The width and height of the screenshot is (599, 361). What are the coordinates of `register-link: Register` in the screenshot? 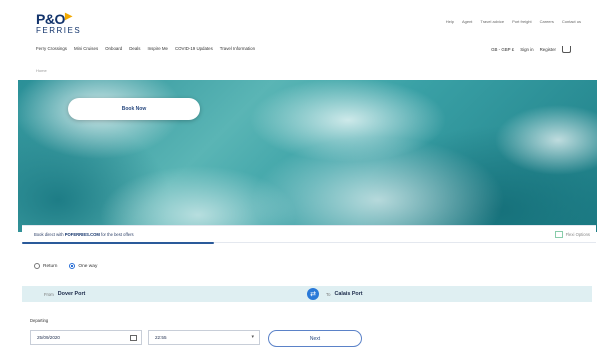 It's located at (548, 49).